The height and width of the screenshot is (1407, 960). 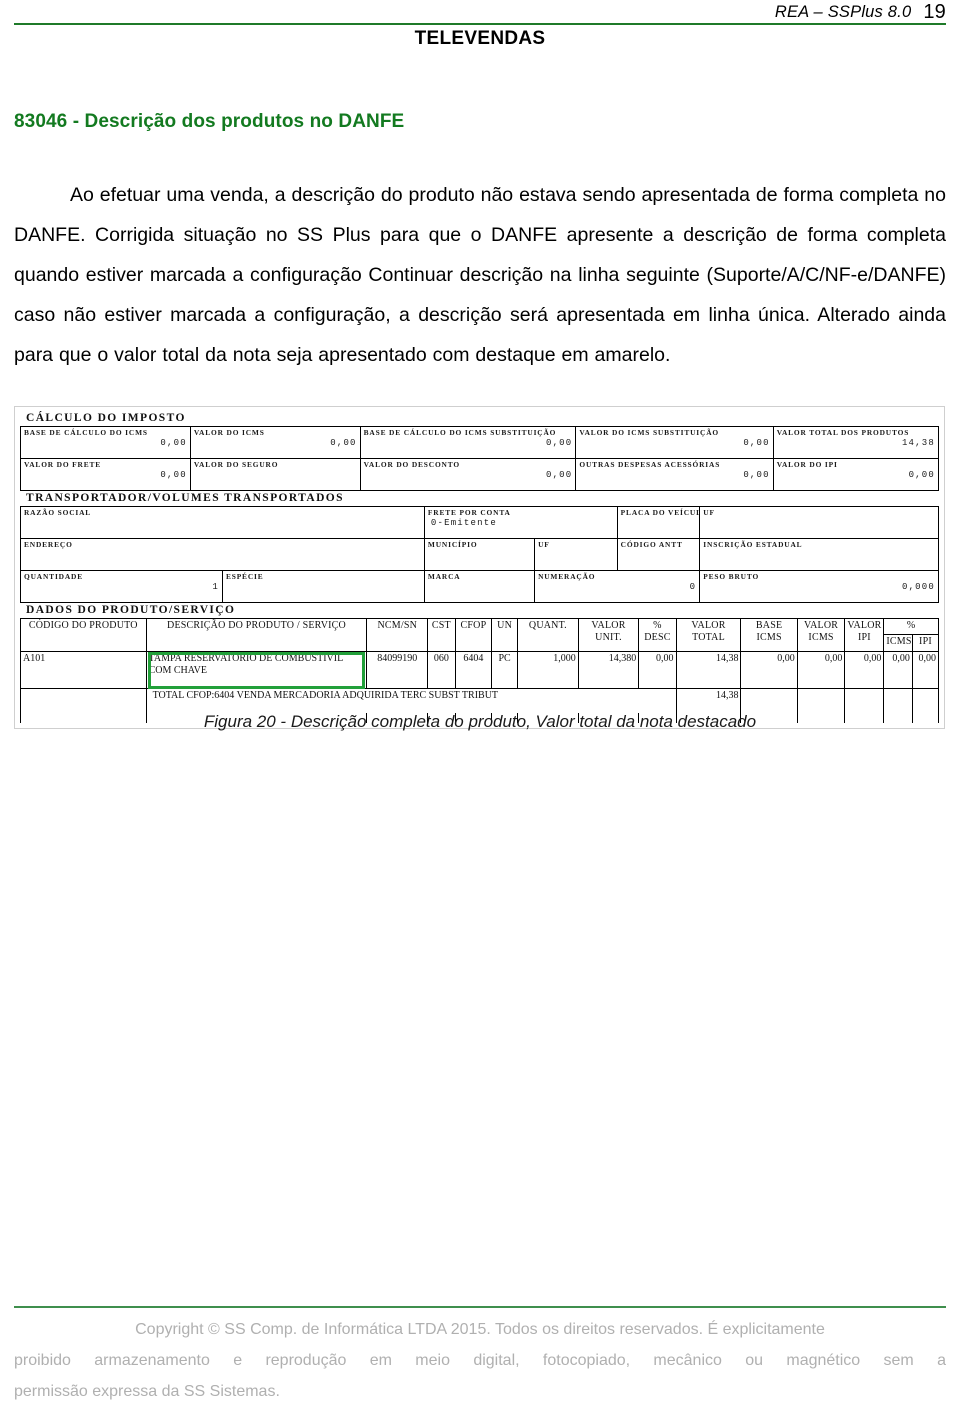 What do you see at coordinates (222, 544) in the screenshot?
I see `field-caption: ENDEREÇO` at bounding box center [222, 544].